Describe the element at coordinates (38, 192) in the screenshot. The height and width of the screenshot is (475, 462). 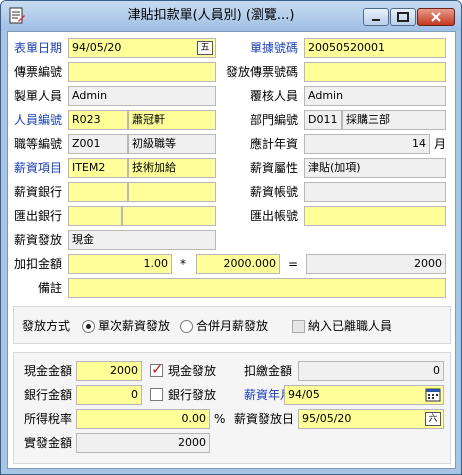
I see `salary-bank-label: 薪資銀行` at that location.